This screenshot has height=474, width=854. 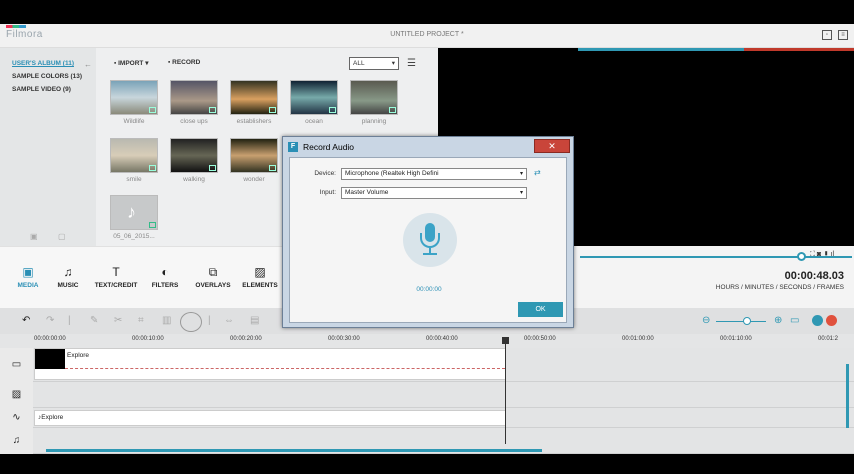 I want to click on video-track-icon: ▭, so click(x=16, y=365).